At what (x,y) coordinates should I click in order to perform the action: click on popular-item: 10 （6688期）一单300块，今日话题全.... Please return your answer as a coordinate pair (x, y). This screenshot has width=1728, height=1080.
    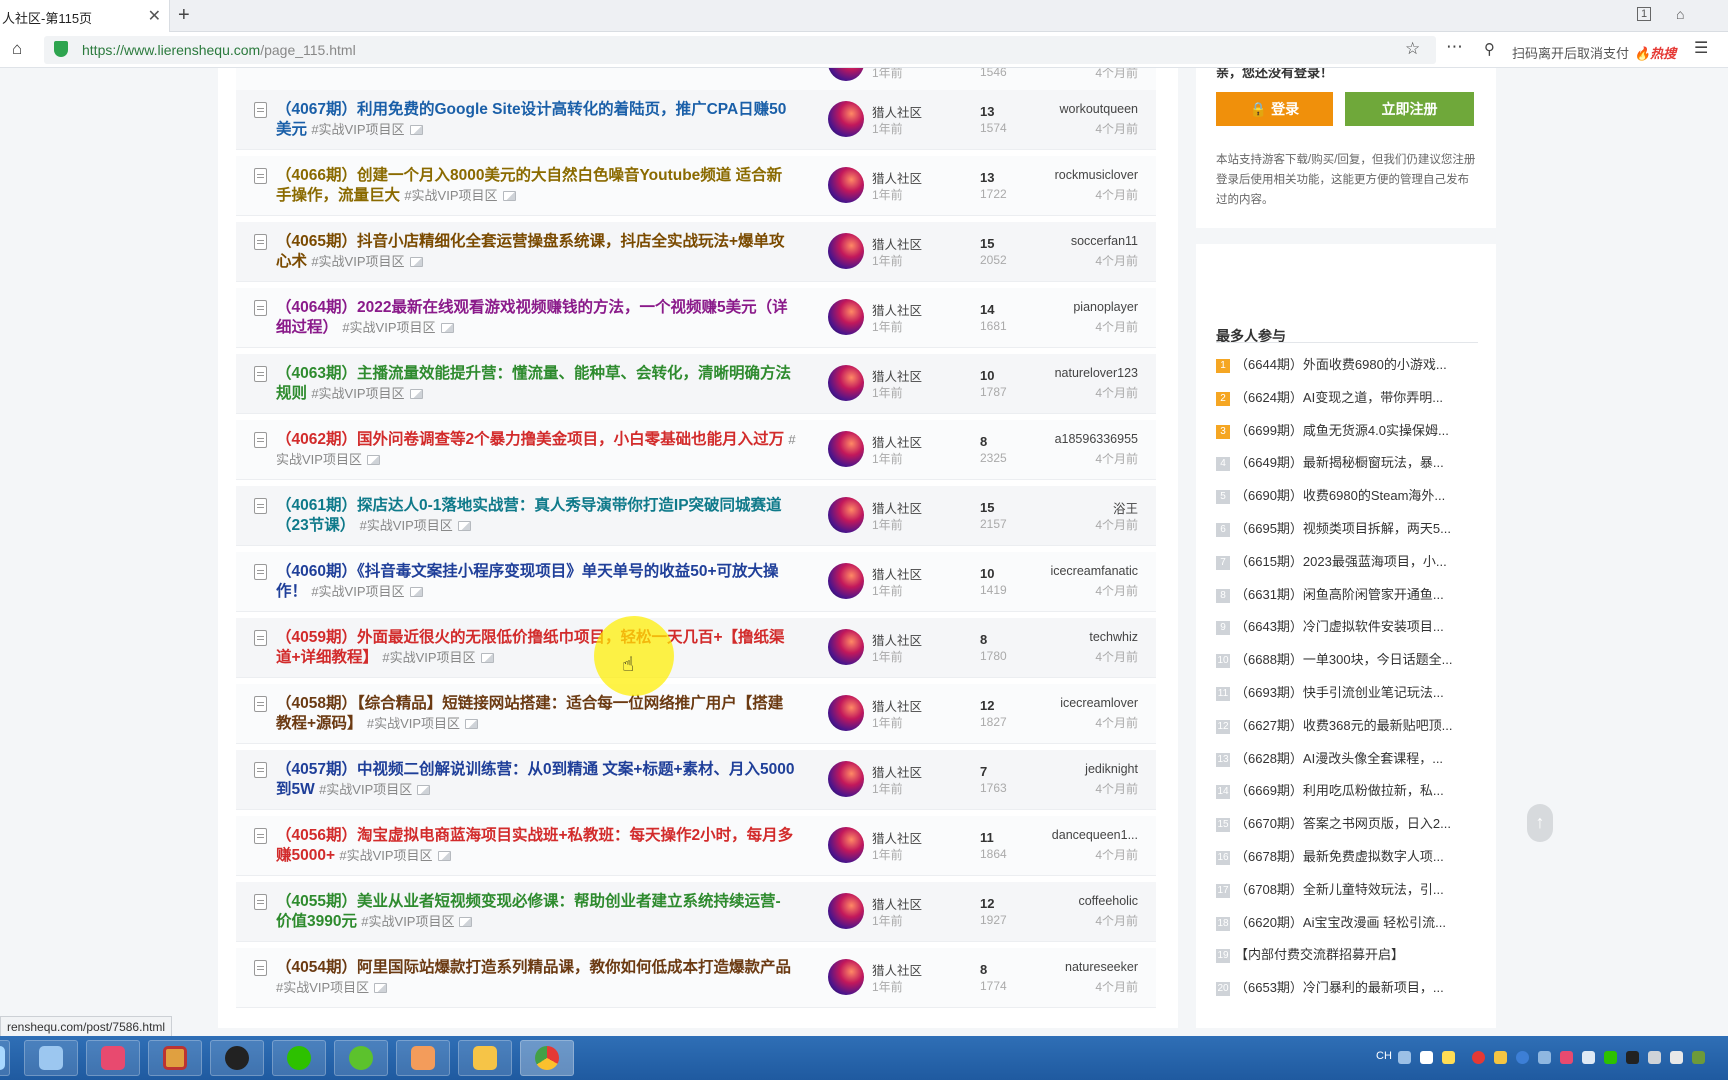
    Looking at the image, I should click on (1347, 660).